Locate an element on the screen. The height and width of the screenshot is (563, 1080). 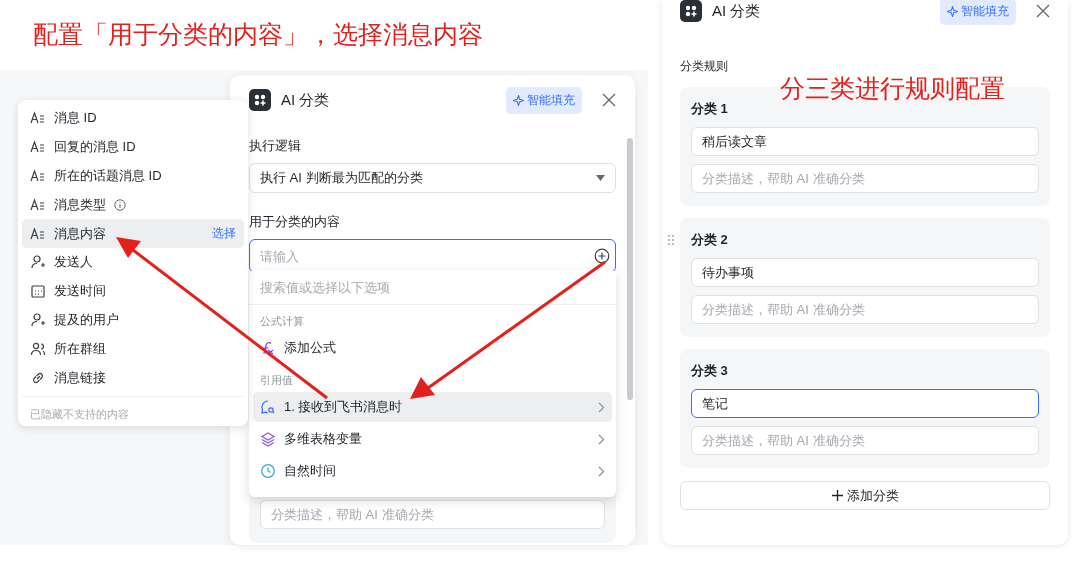
field-label: 执行逻辑 is located at coordinates (275, 146).